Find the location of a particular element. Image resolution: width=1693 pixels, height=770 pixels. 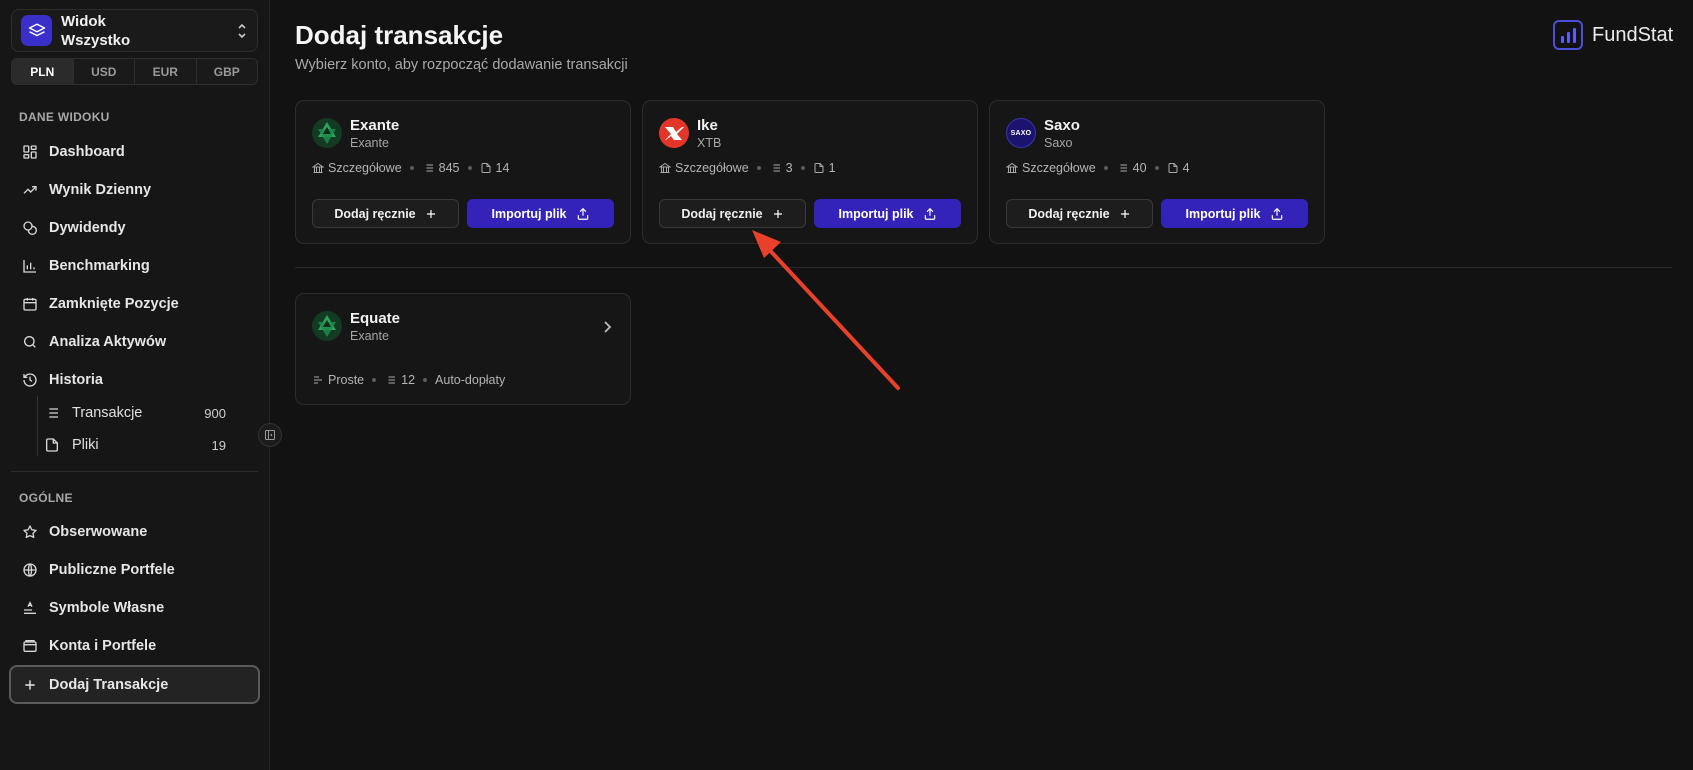

sidebar-subitem-label: Transakcje is located at coordinates (107, 413).